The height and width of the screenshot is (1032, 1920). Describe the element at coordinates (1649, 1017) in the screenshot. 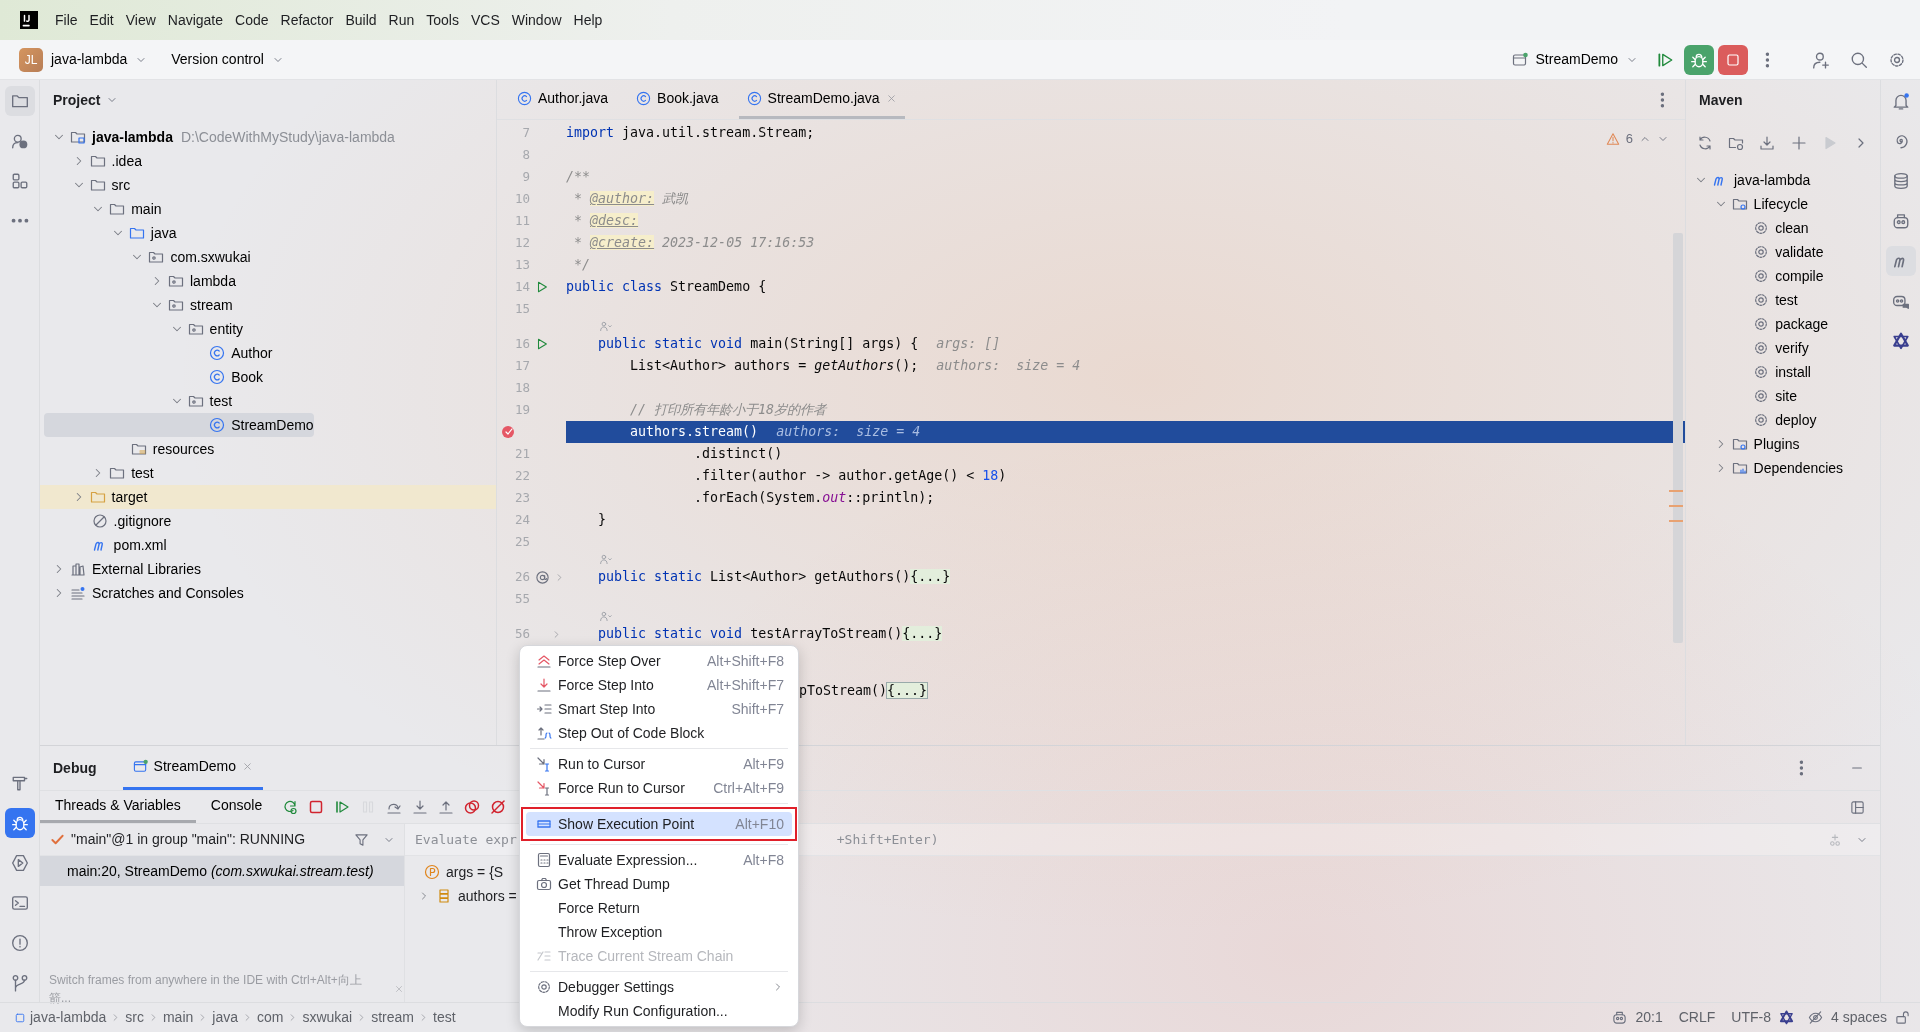

I see `status-item: 20:1` at that location.